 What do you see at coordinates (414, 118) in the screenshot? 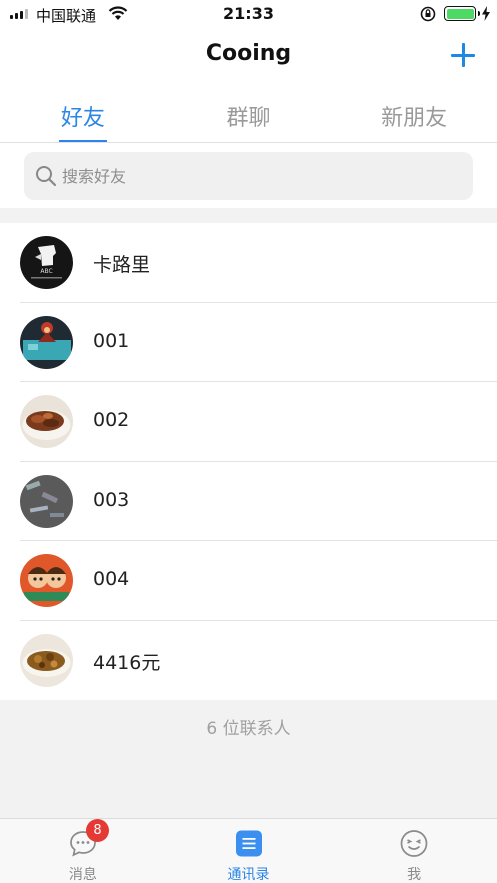
I see `tab-label: 新朋友` at bounding box center [414, 118].